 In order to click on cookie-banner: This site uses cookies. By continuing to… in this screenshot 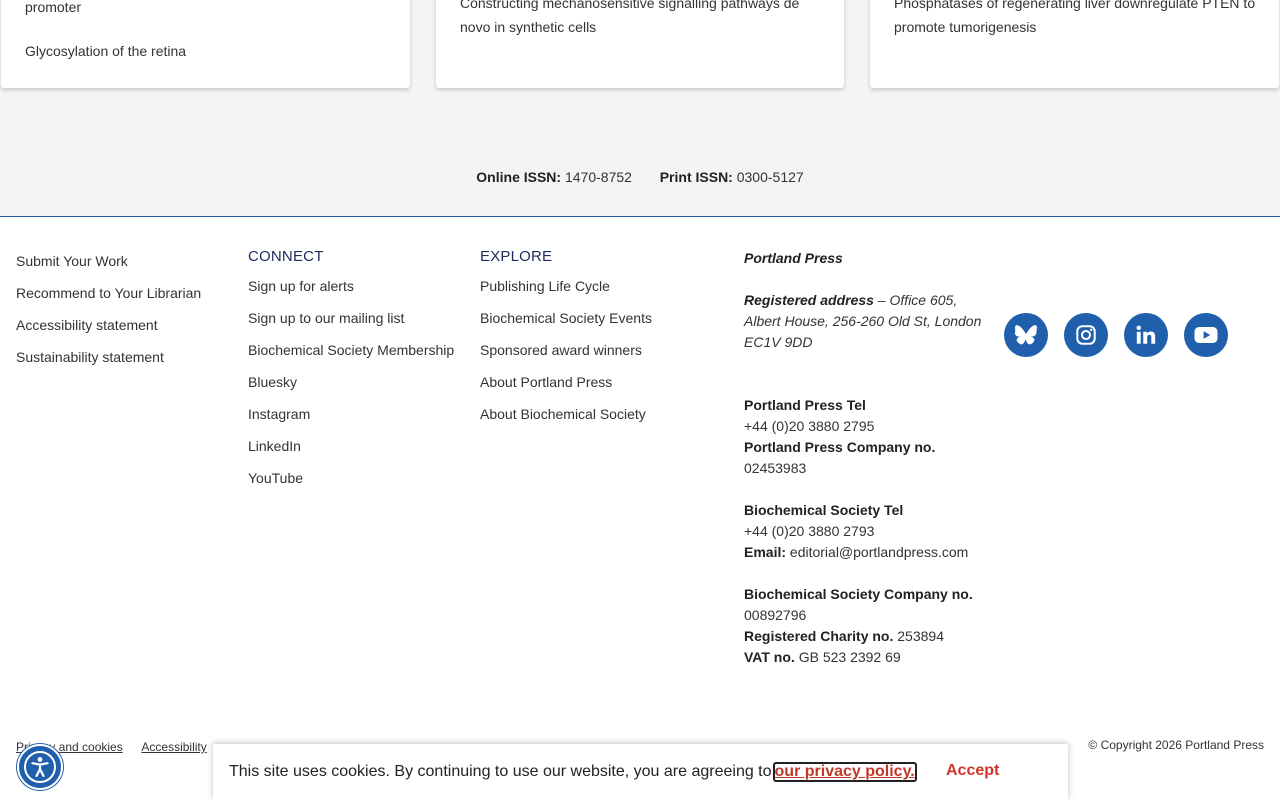, I will do `click(640, 772)`.